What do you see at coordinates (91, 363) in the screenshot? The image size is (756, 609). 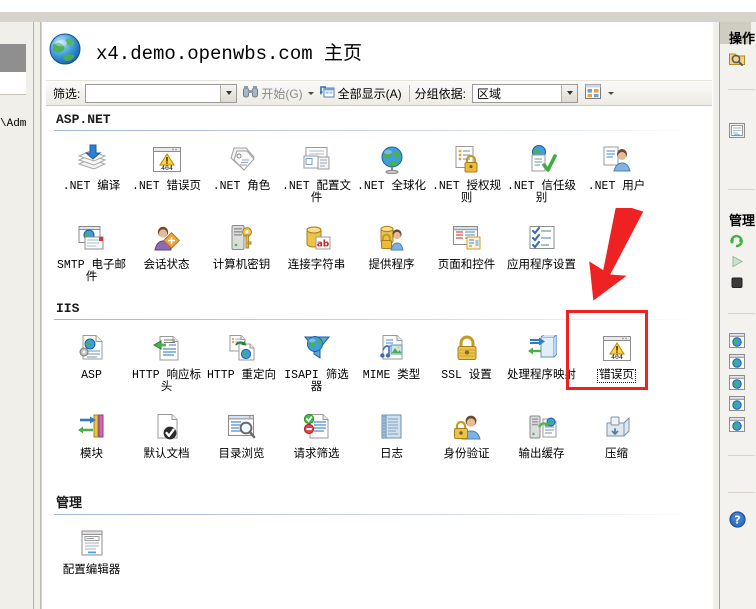 I see `feature-tile-asp: ASP` at bounding box center [91, 363].